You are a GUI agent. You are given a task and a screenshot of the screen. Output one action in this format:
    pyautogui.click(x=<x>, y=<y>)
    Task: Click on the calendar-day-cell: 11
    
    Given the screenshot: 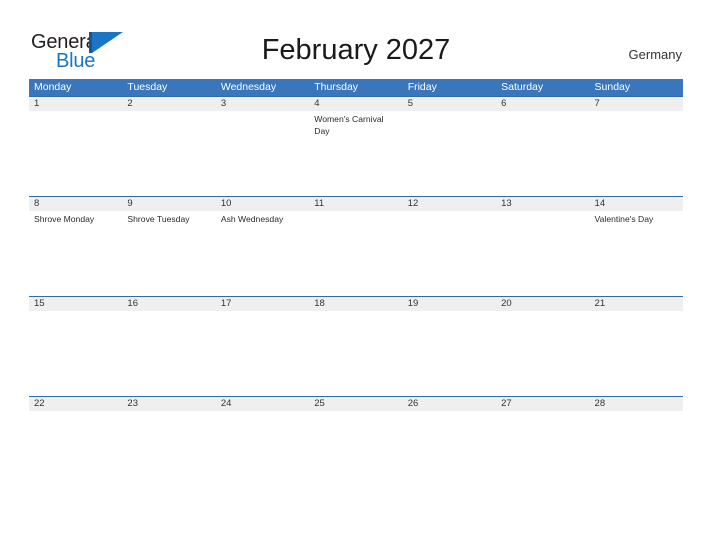 What is the action you would take?
    pyautogui.click(x=355, y=211)
    